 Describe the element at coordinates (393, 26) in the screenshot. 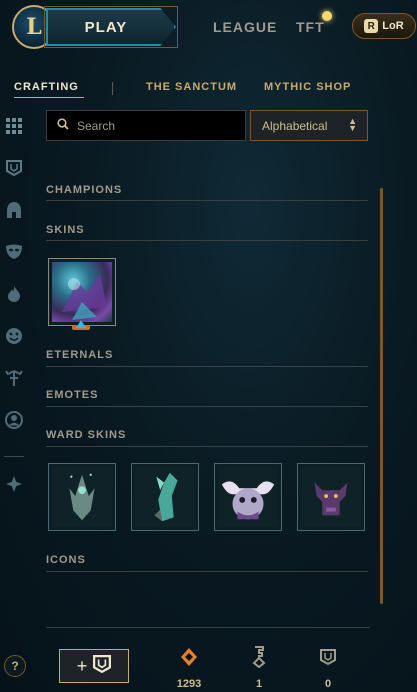

I see `lor-label: LoR` at that location.